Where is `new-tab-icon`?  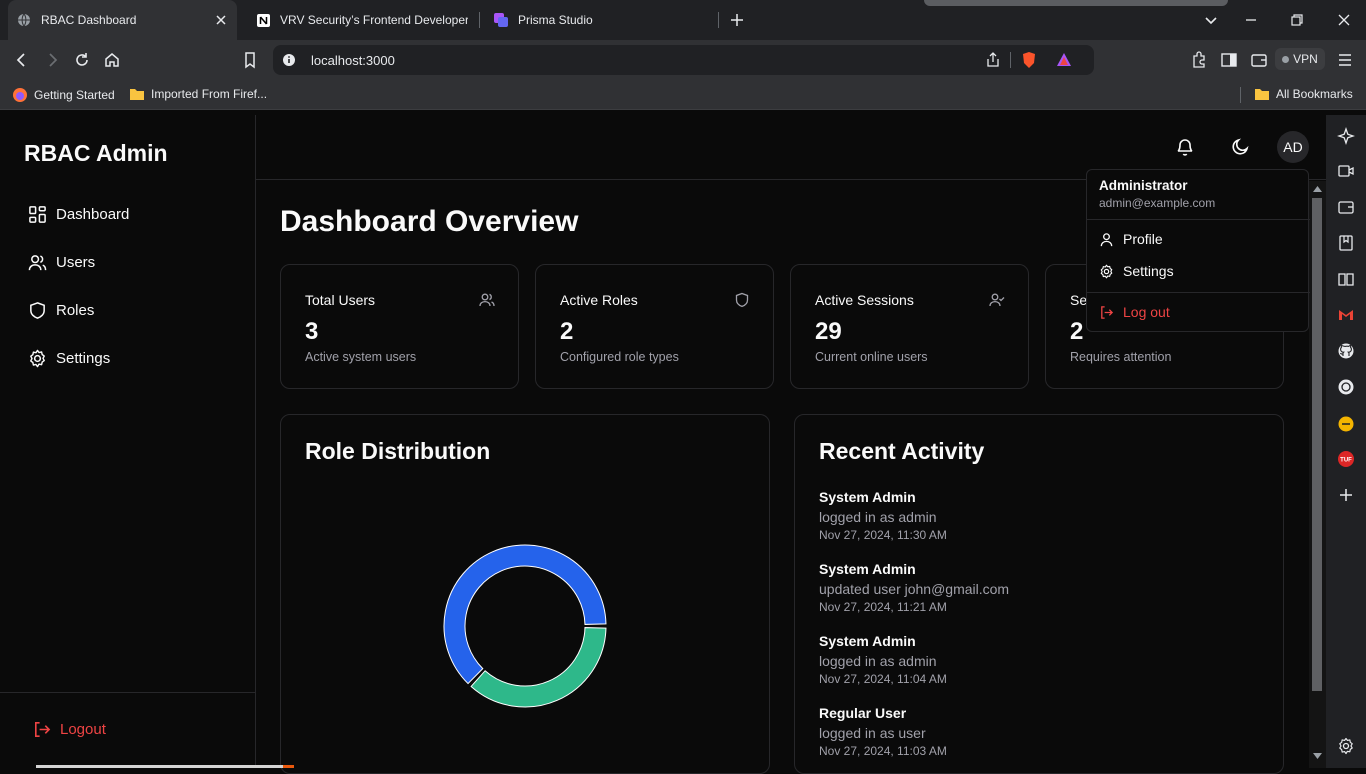
new-tab-icon is located at coordinates (737, 20).